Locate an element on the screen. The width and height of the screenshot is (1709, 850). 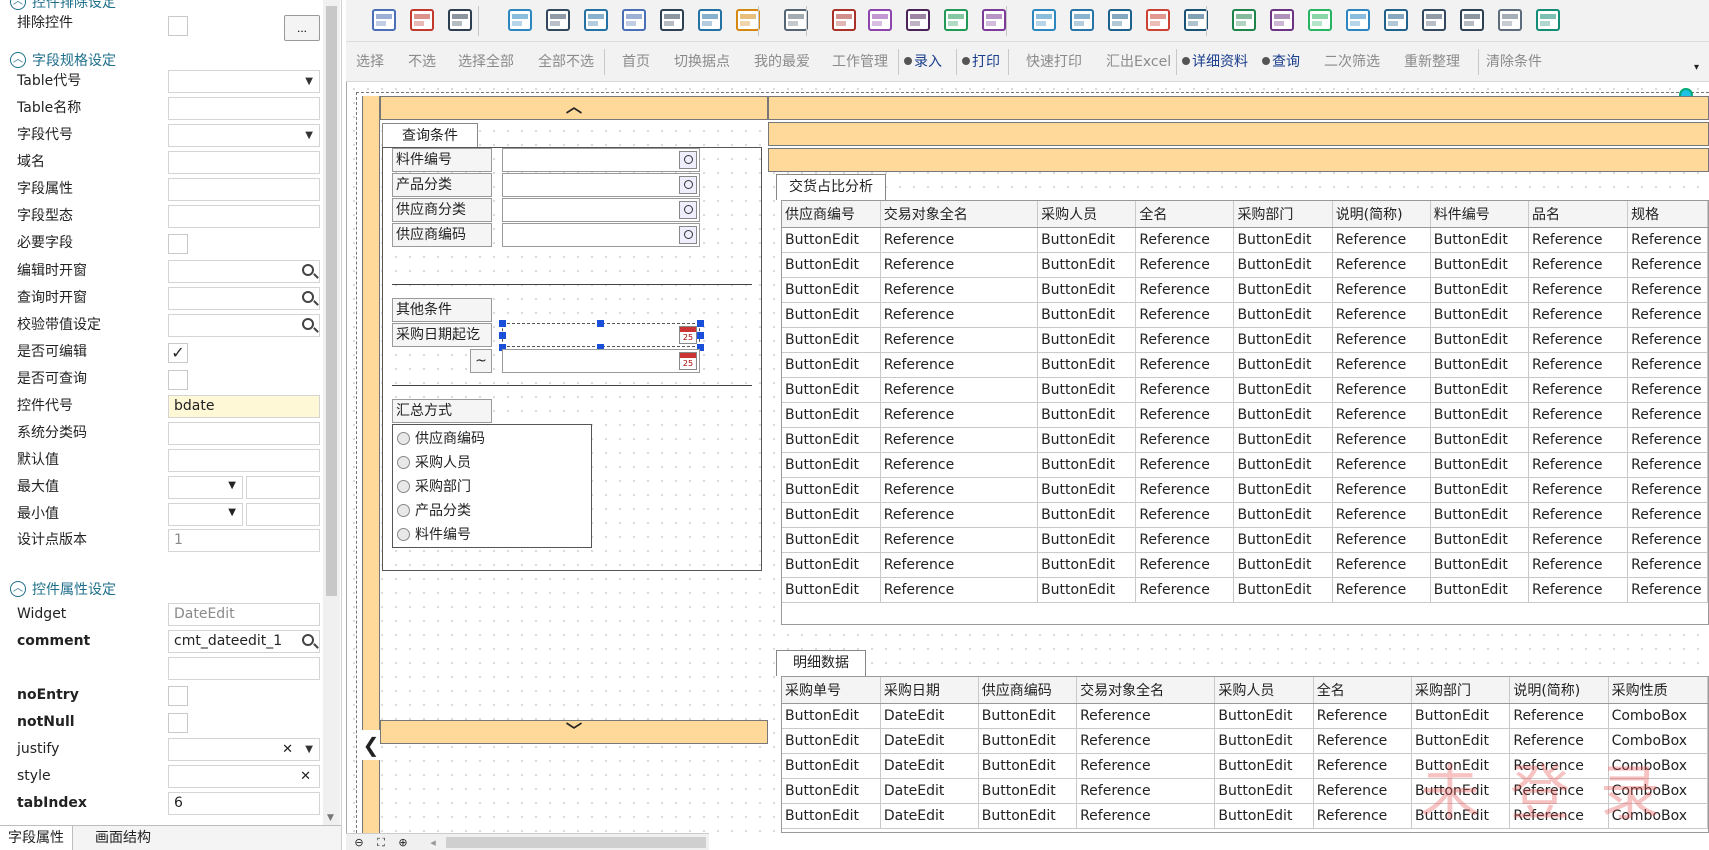
table-cell: DateEdit is located at coordinates (929, 816).